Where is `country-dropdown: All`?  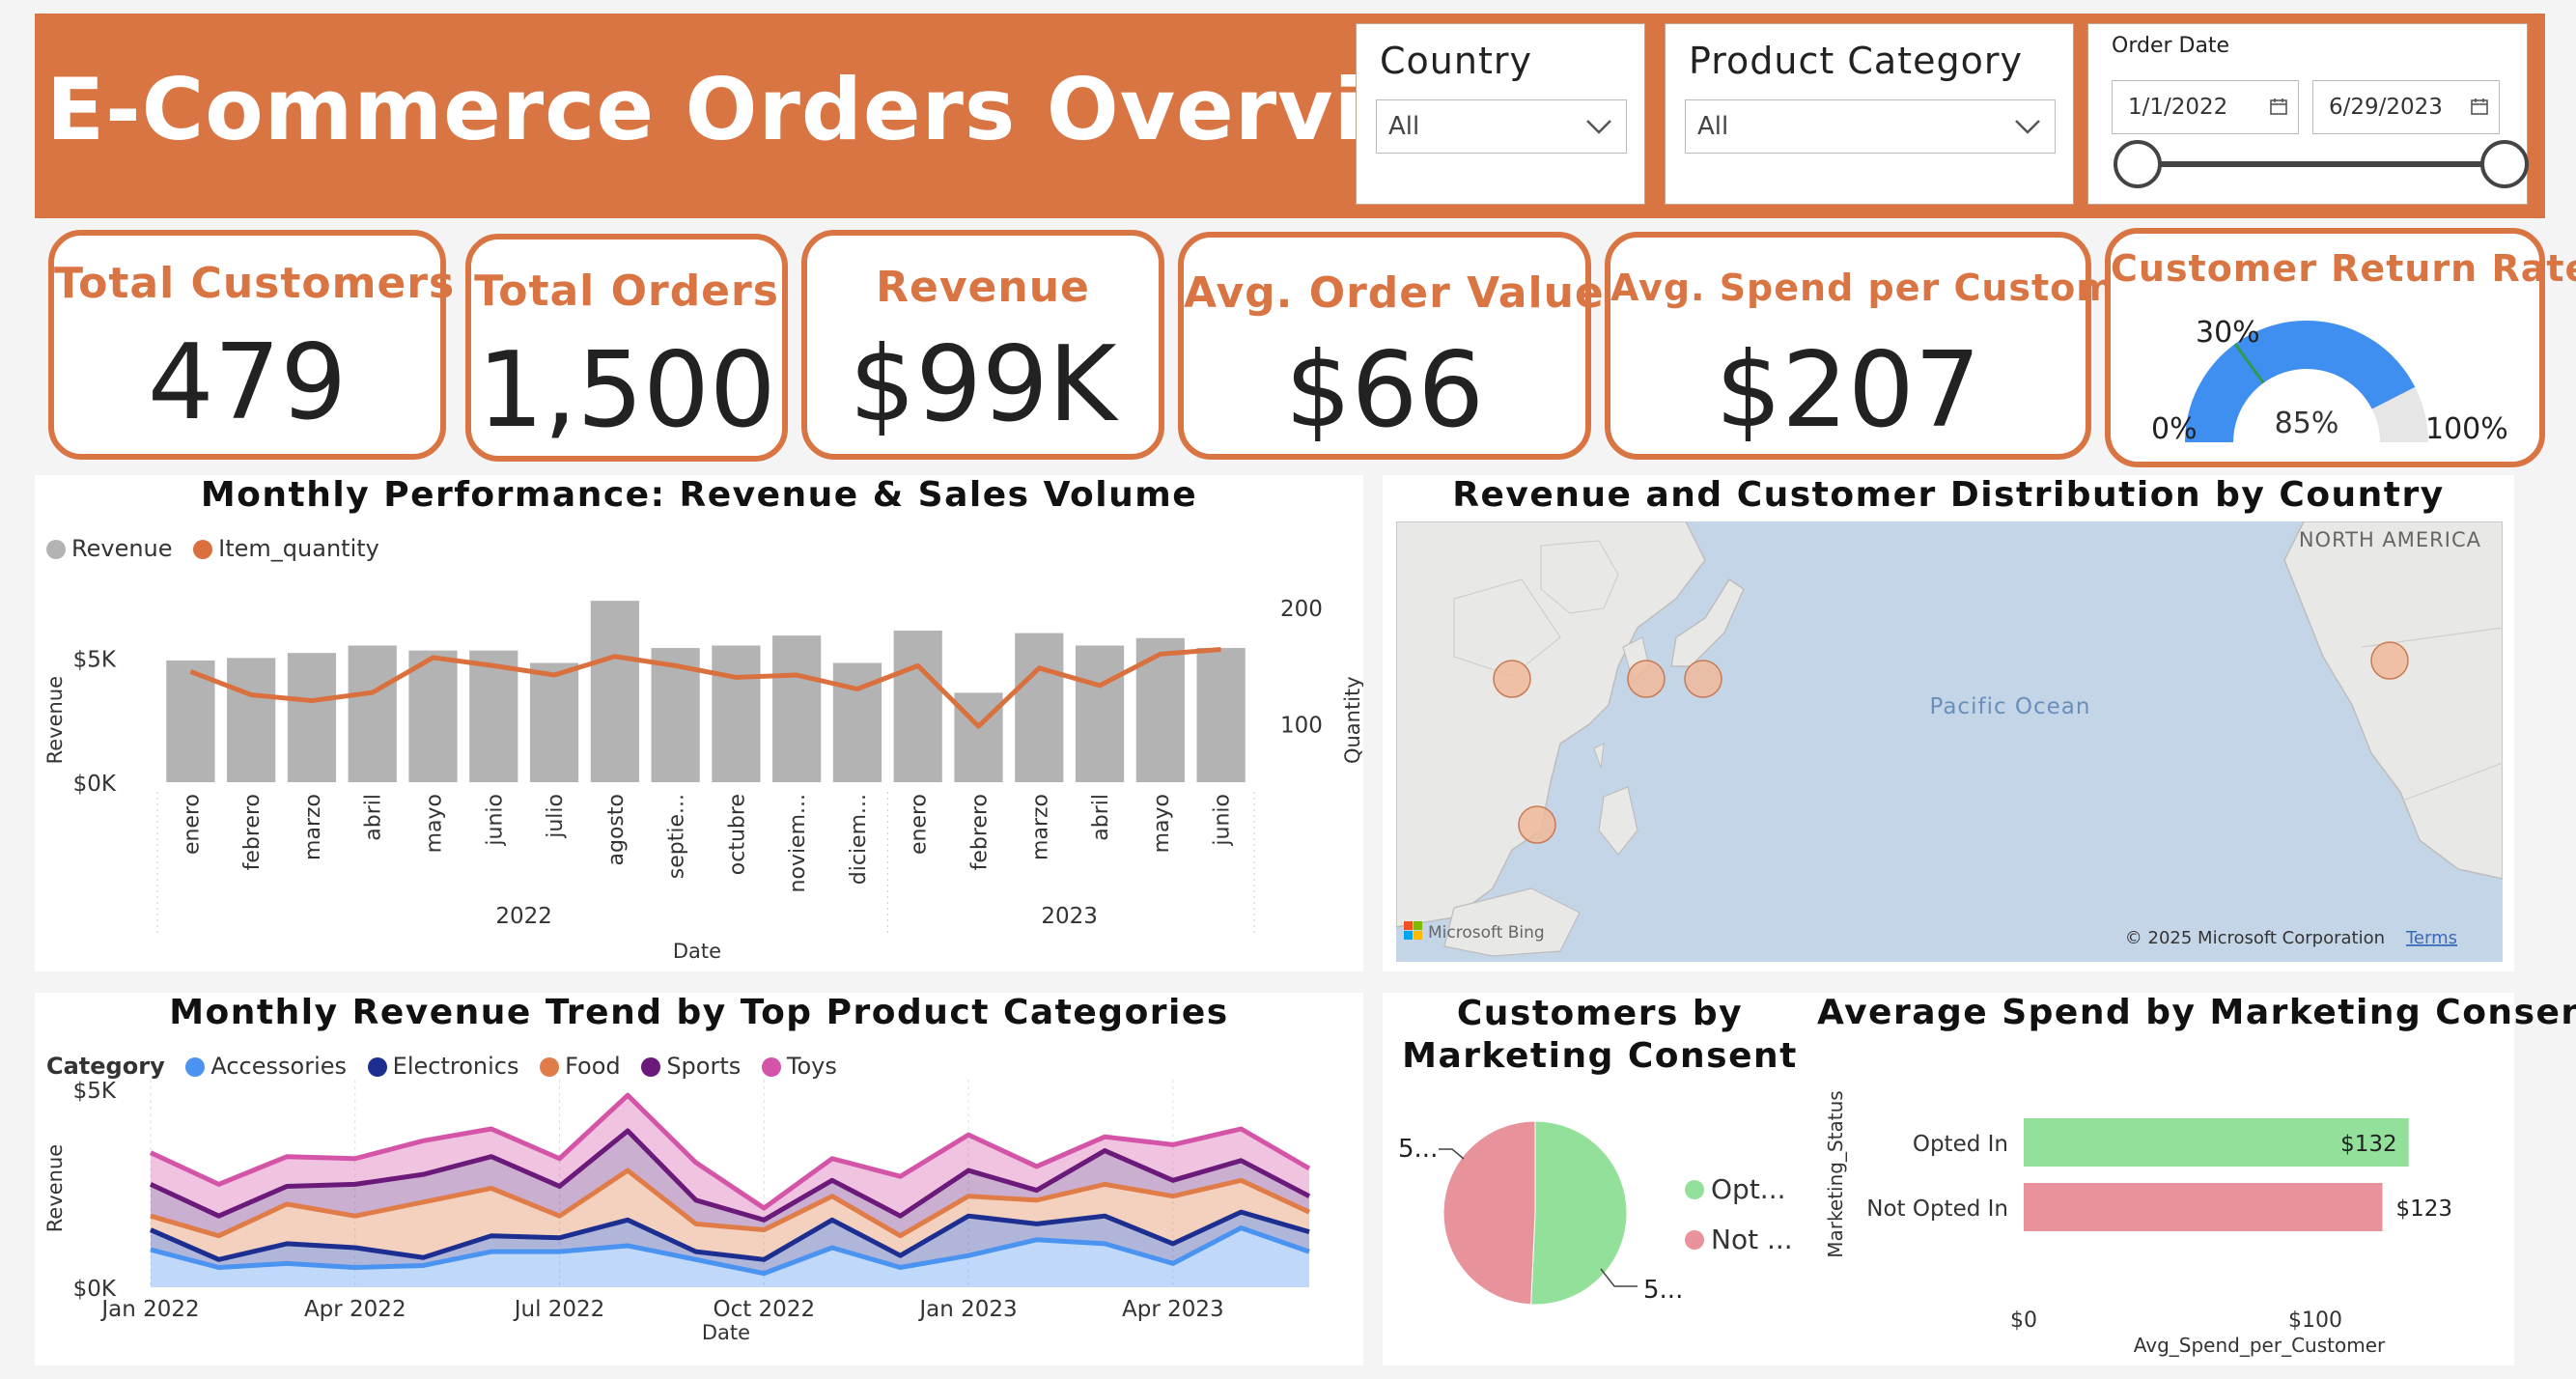
country-dropdown: All is located at coordinates (1502, 127).